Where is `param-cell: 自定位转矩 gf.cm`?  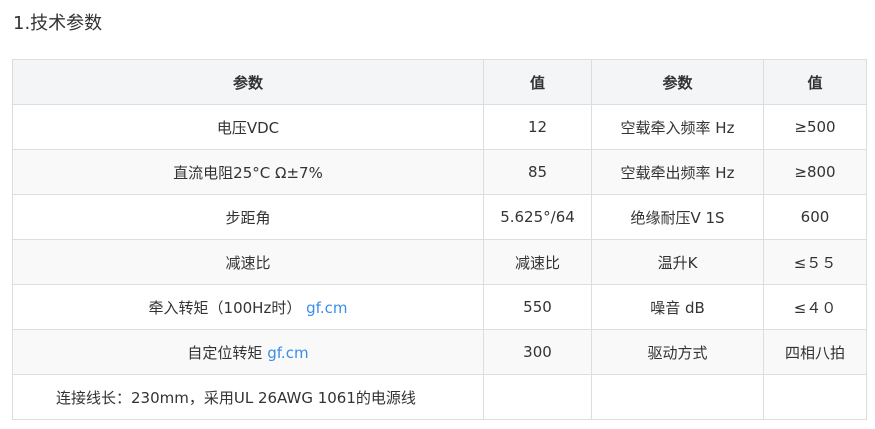
param-cell: 自定位转矩 gf.cm is located at coordinates (248, 352).